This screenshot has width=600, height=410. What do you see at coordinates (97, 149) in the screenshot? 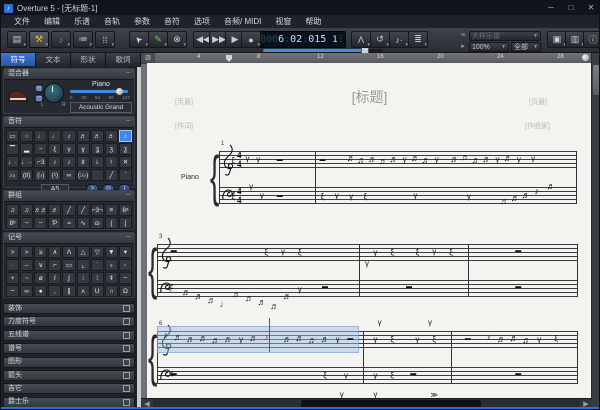
I see `palette-cell: ʓ` at bounding box center [97, 149].